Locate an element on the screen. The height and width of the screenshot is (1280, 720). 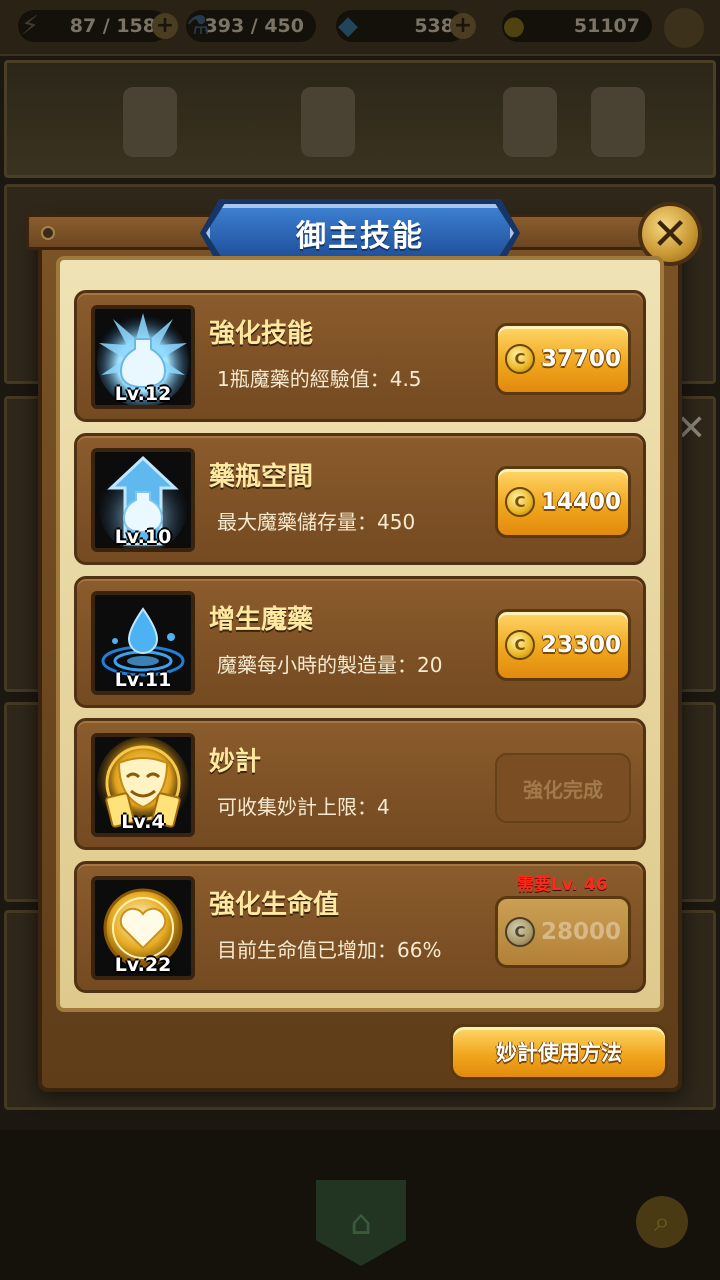
skill-icon-frame: Lv.12 is located at coordinates (143, 357).